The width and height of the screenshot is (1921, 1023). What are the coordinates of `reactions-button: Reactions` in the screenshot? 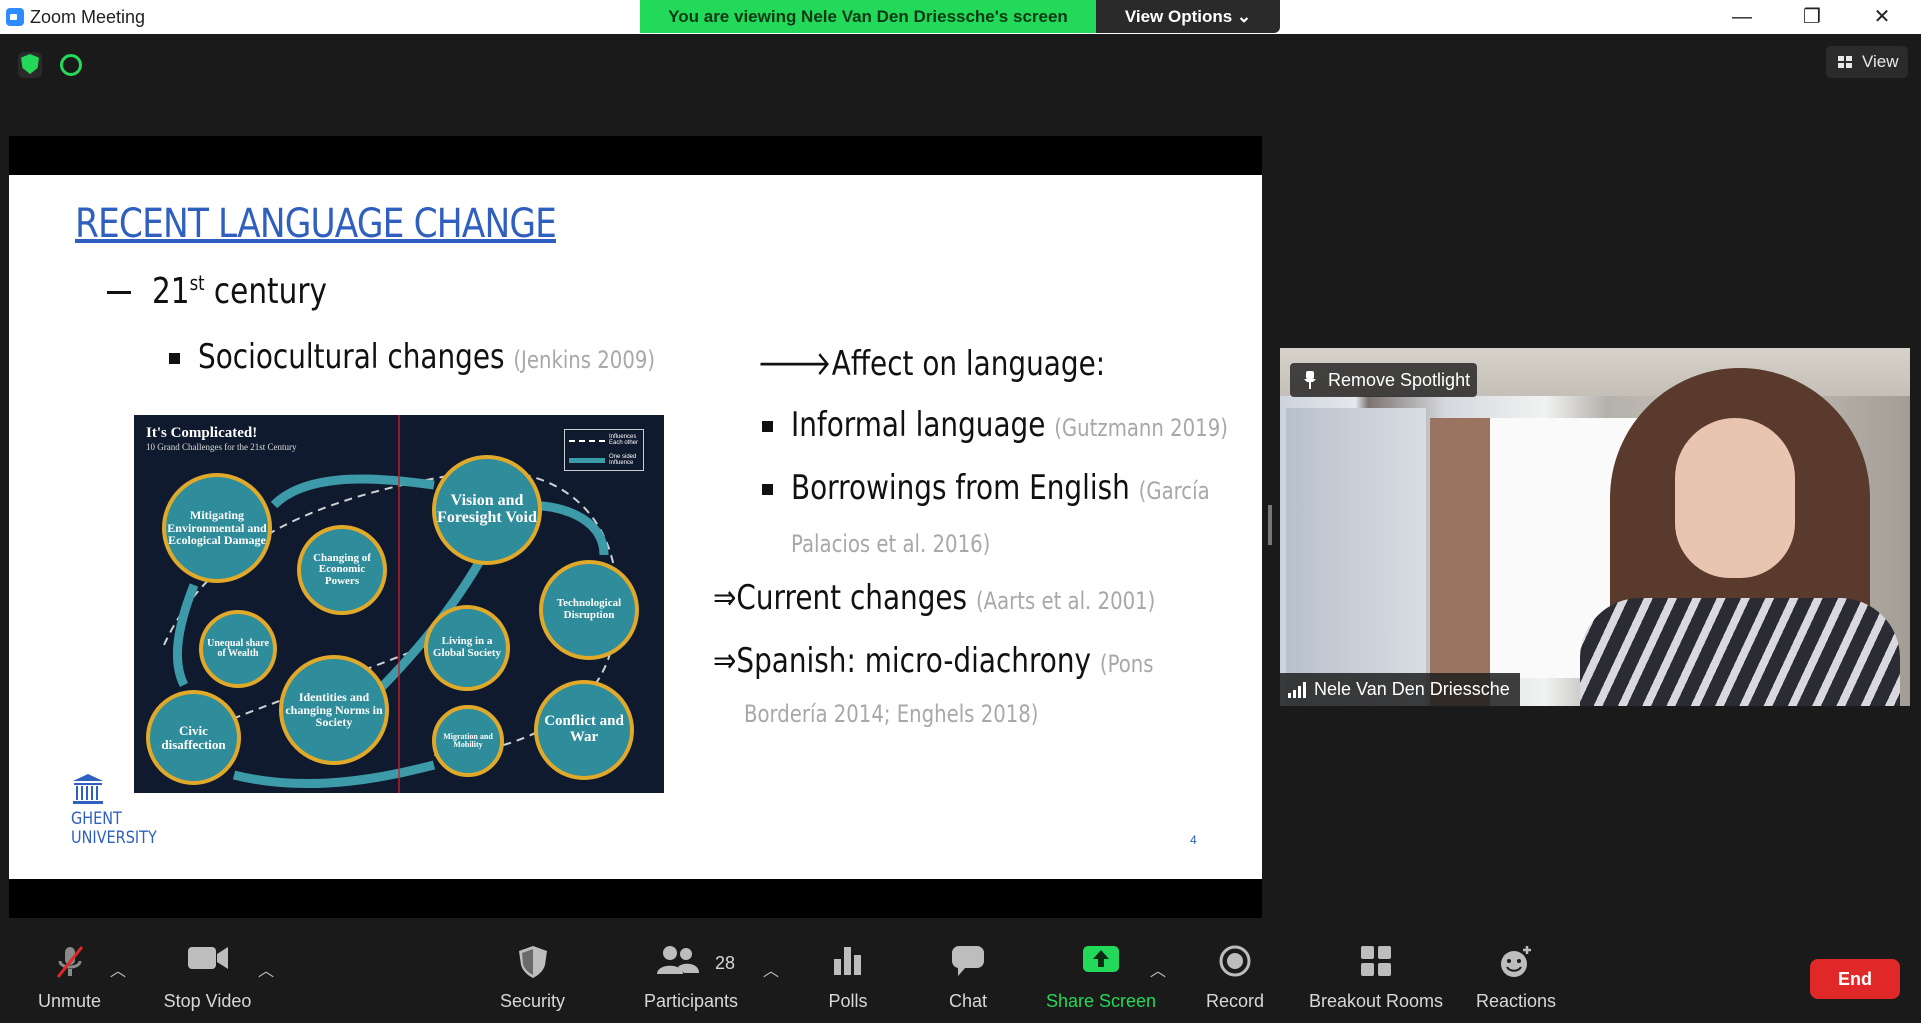 It's located at (1516, 974).